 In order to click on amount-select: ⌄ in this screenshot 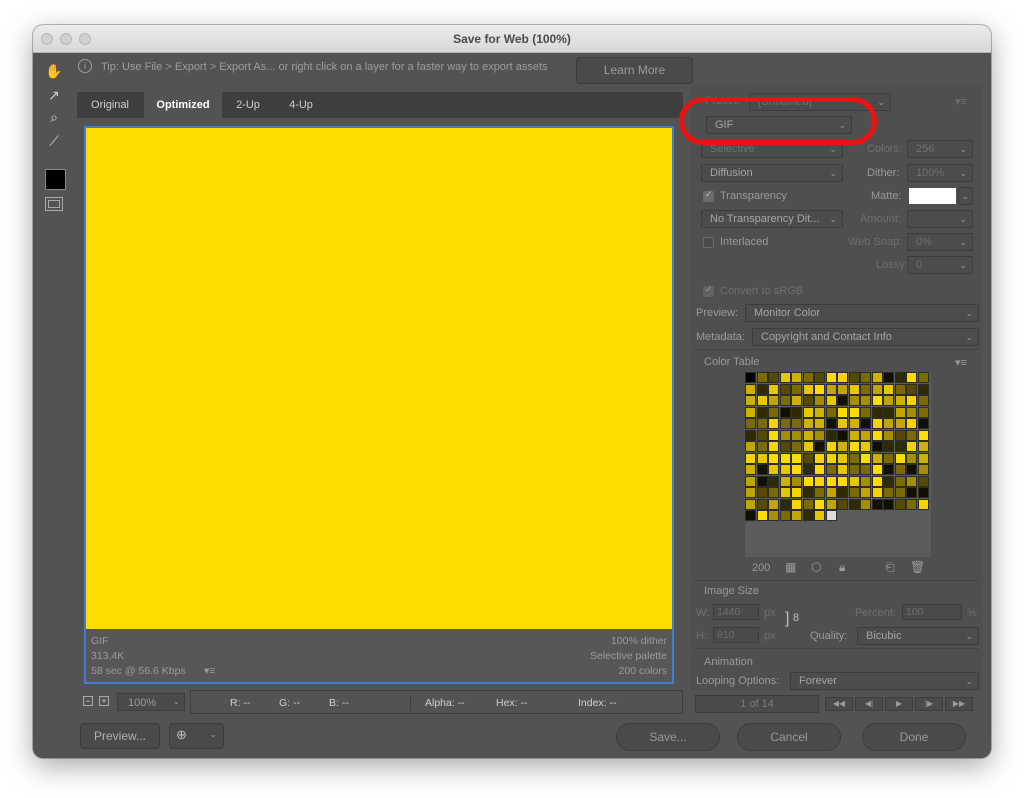, I will do `click(940, 219)`.